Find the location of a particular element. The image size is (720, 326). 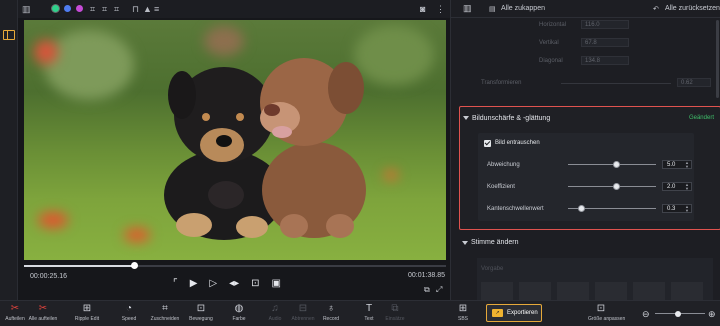

export-icon: ↗ is located at coordinates (497, 313).